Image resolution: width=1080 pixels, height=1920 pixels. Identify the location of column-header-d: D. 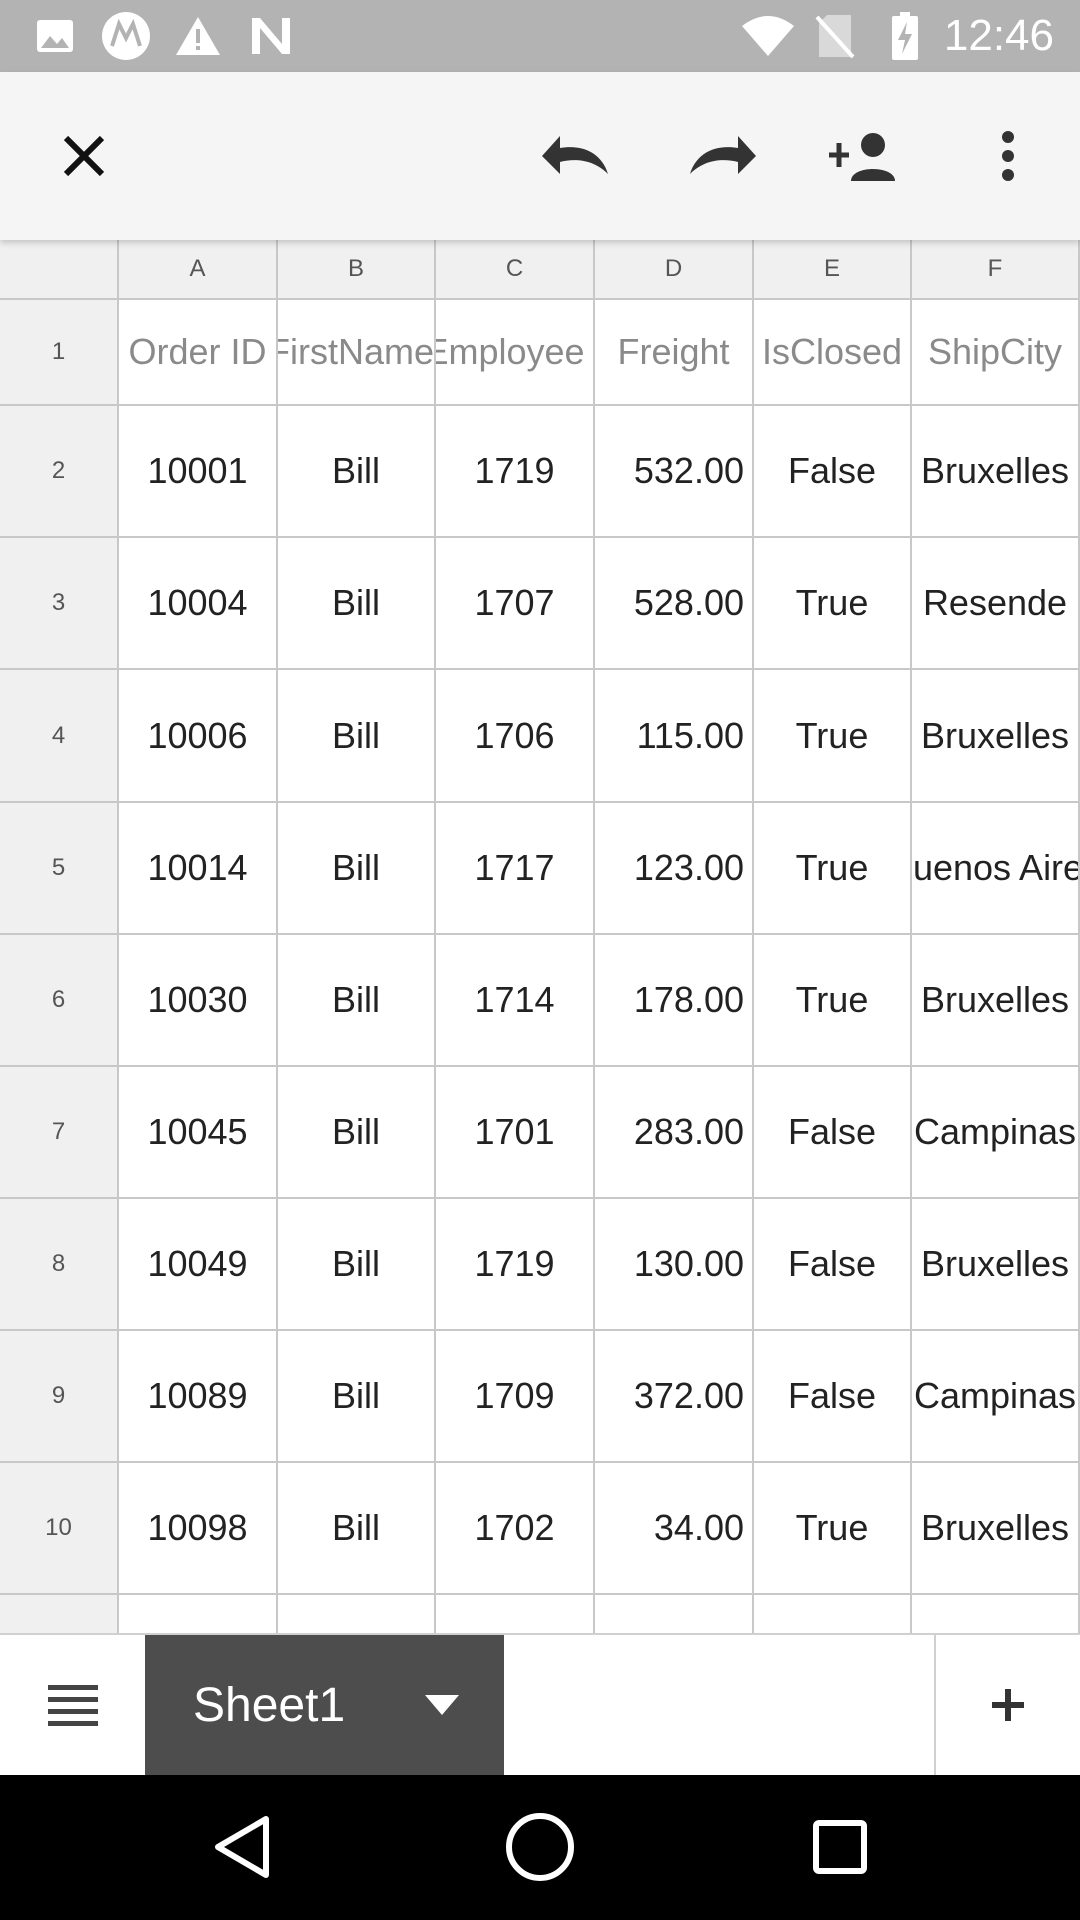
(674, 270).